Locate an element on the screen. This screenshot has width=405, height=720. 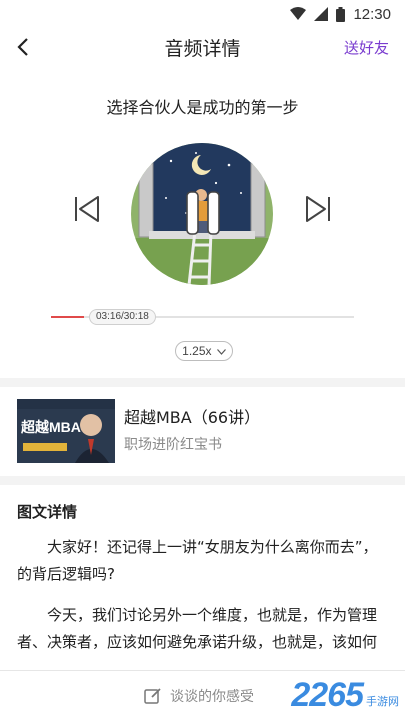
previous-track-button is located at coordinates (87, 209).